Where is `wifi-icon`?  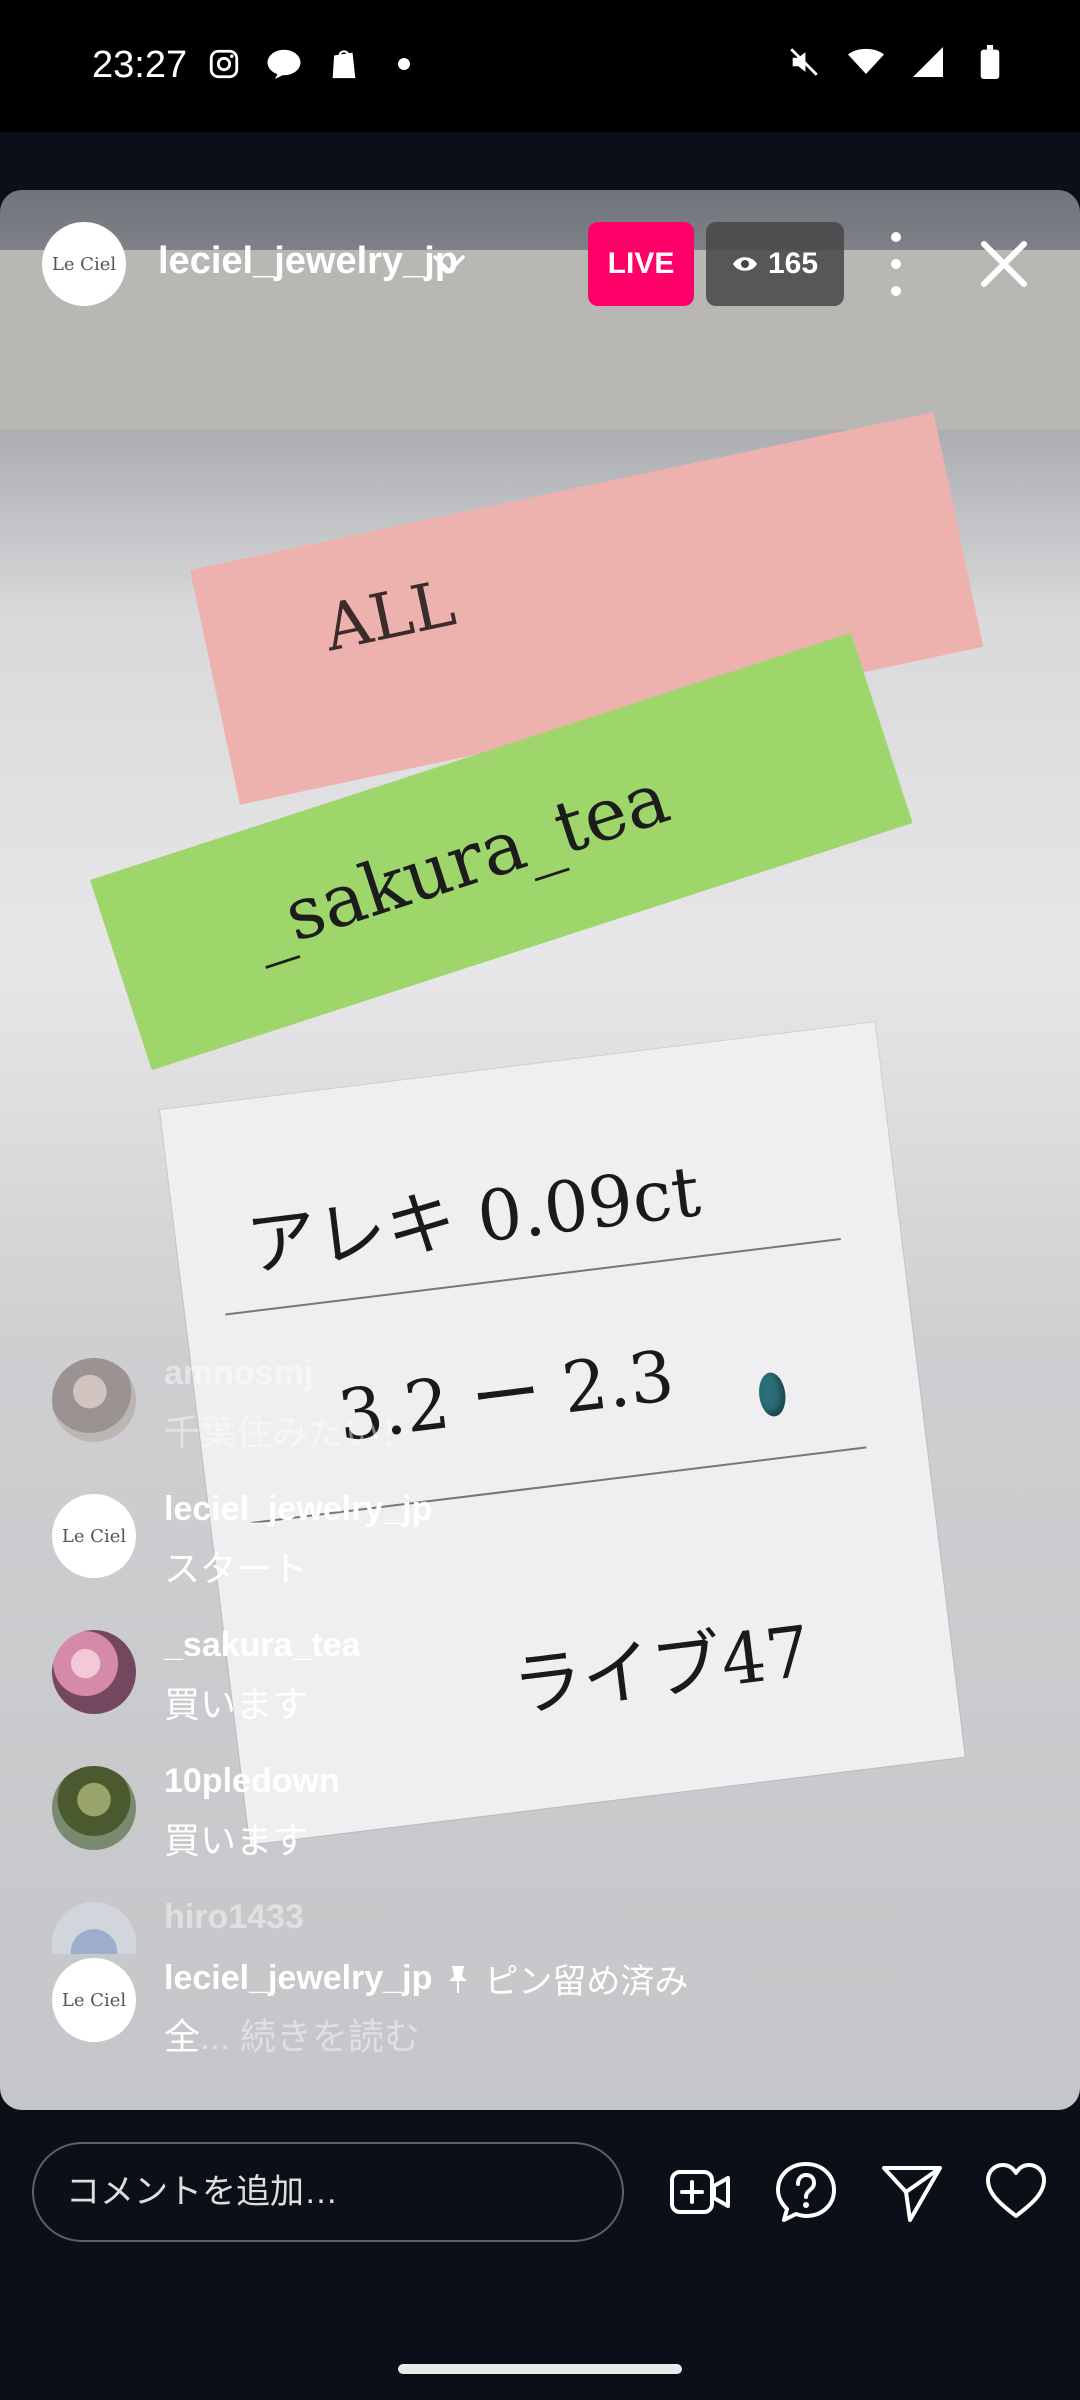
wifi-icon is located at coordinates (866, 62).